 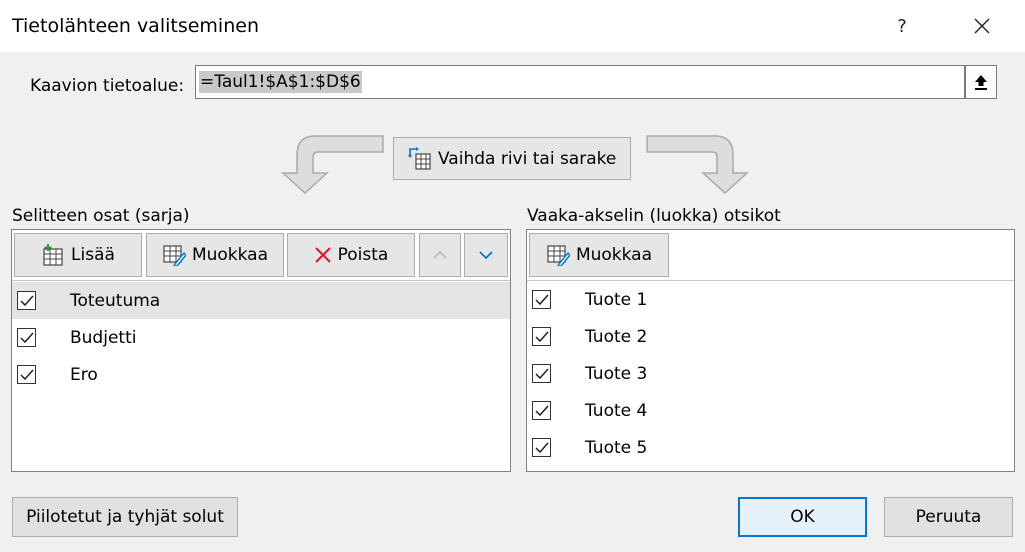 I want to click on help-button: ?, so click(x=902, y=26).